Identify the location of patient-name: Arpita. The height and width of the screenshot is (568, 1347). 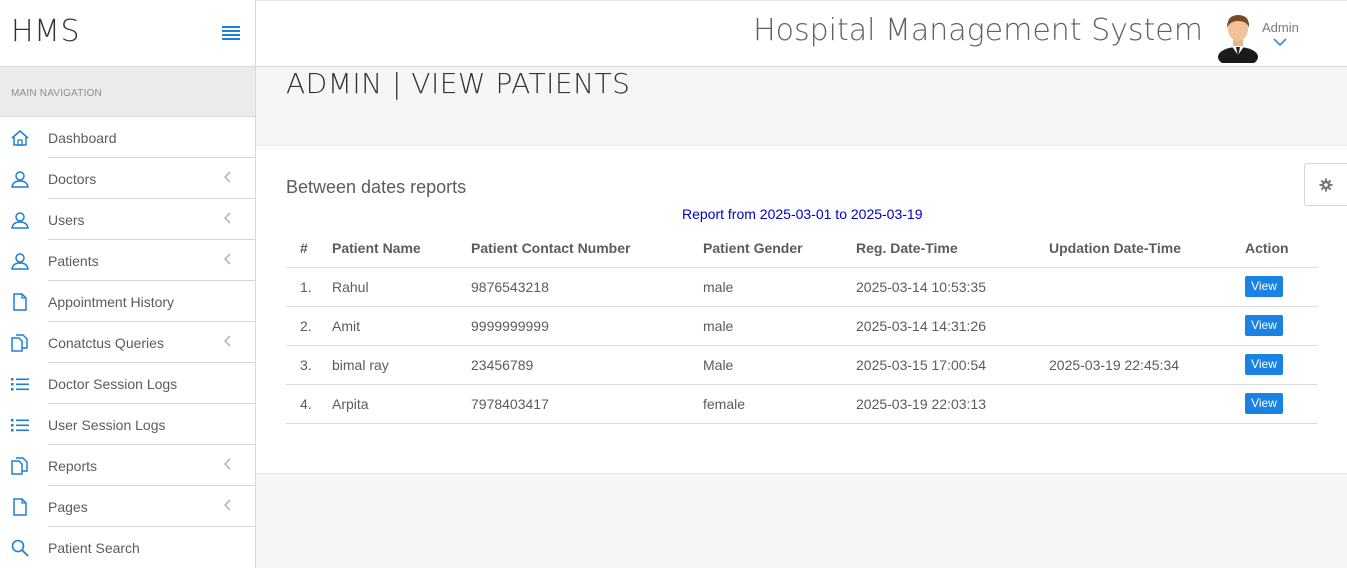
(401, 404).